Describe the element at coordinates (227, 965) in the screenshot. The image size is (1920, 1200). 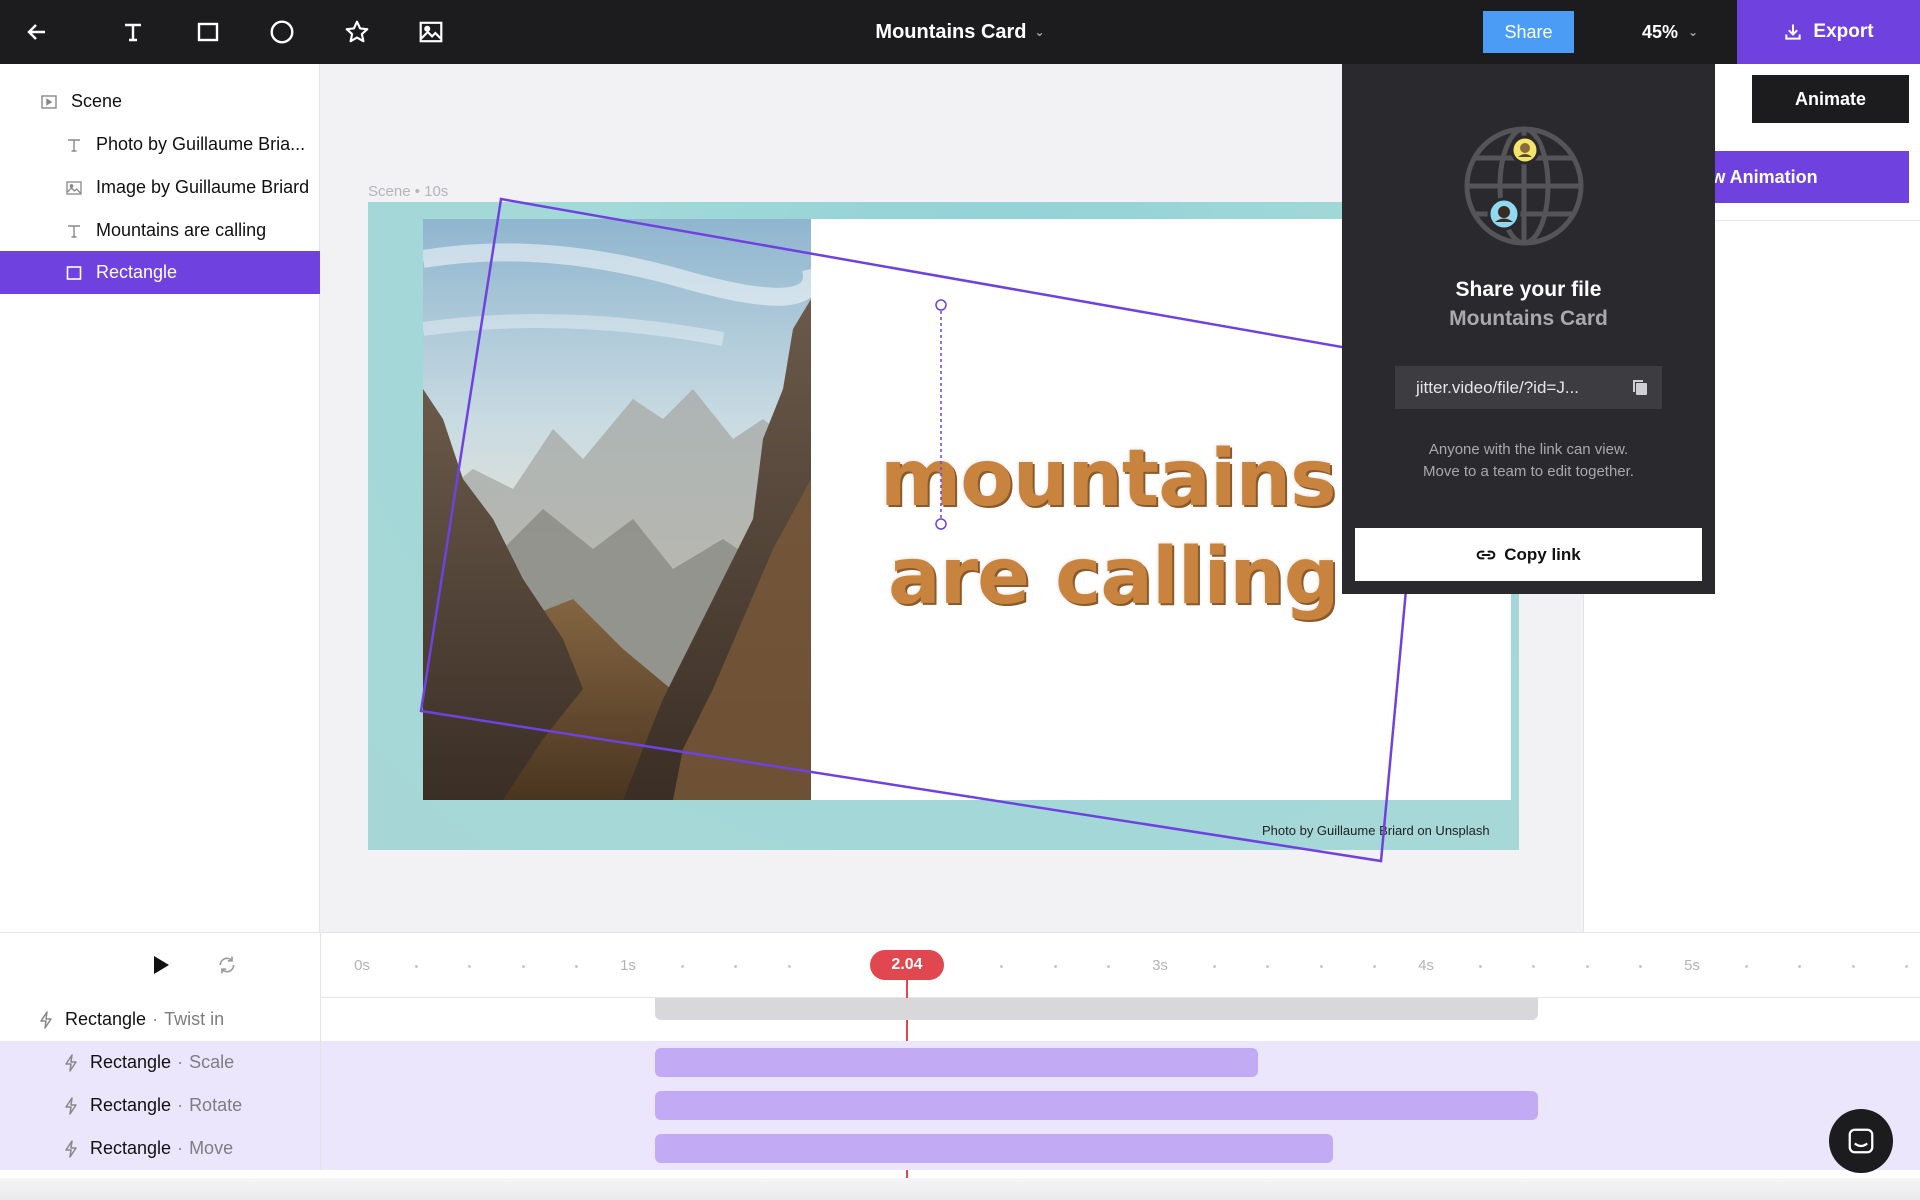
I see `loop-icon` at that location.